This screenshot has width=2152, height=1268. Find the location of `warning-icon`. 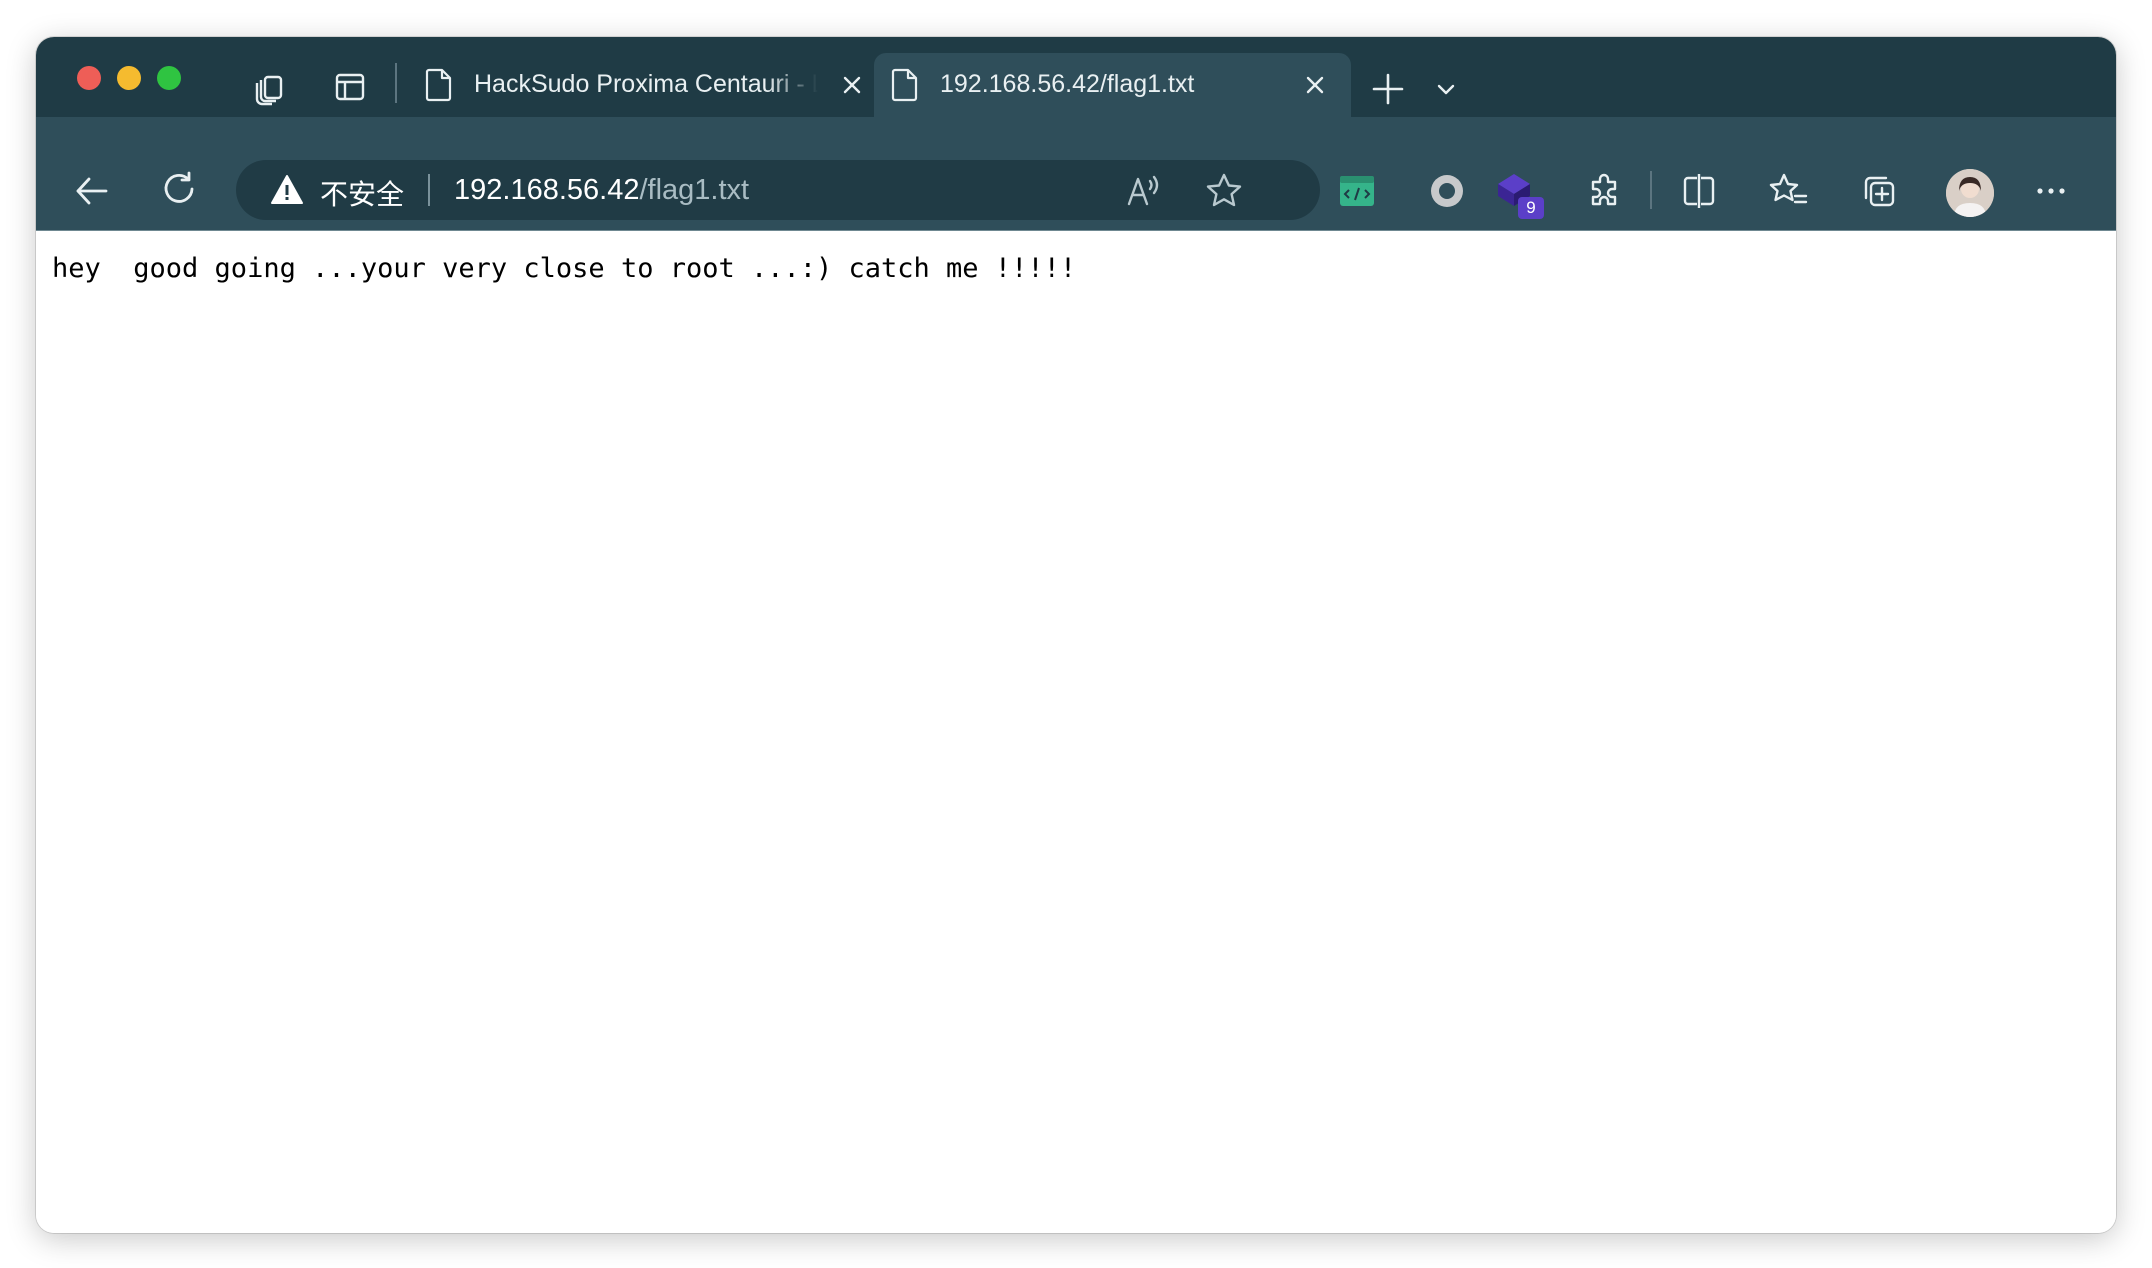

warning-icon is located at coordinates (287, 190).